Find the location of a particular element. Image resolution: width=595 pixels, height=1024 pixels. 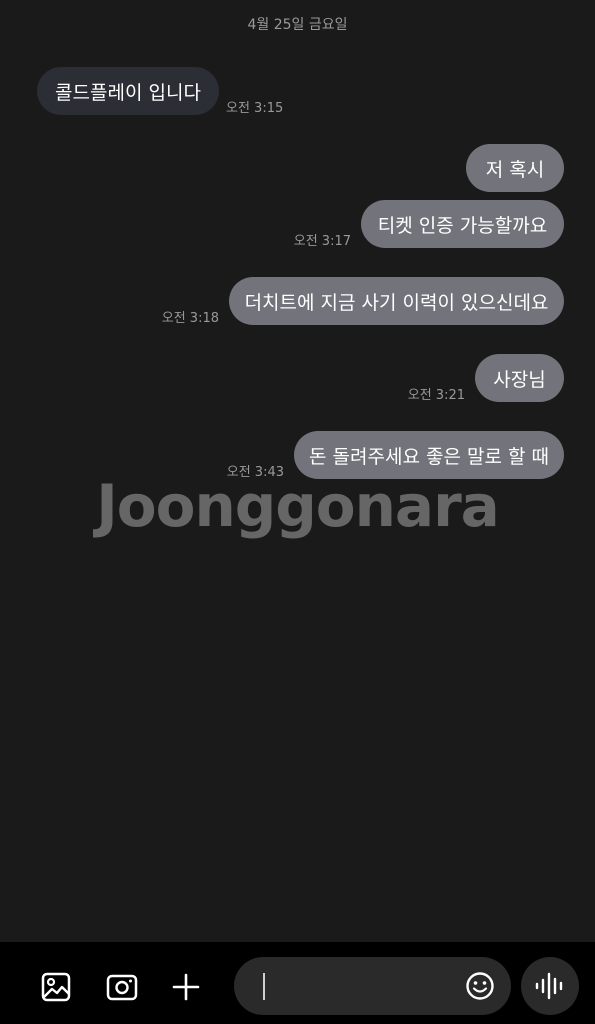

message-text: 티켓 인증 가능할까요 is located at coordinates (462, 225).